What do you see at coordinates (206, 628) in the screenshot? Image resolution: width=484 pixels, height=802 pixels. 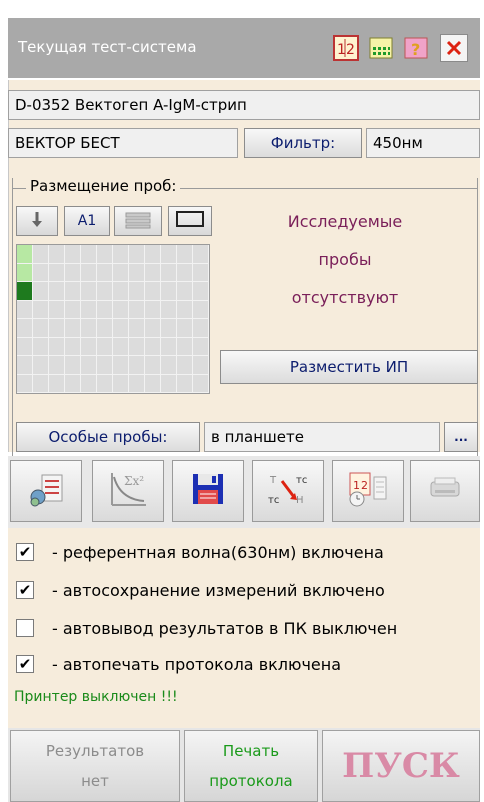 I see `option-autoexport: - автовывод результатов в ПК выключен` at bounding box center [206, 628].